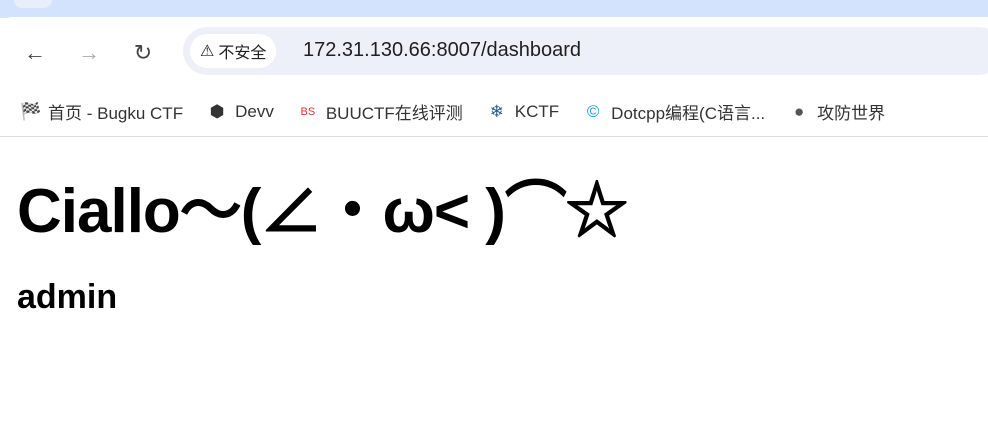 The image size is (988, 427). Describe the element at coordinates (537, 111) in the screenshot. I see `bookmark-label: KCTF` at that location.